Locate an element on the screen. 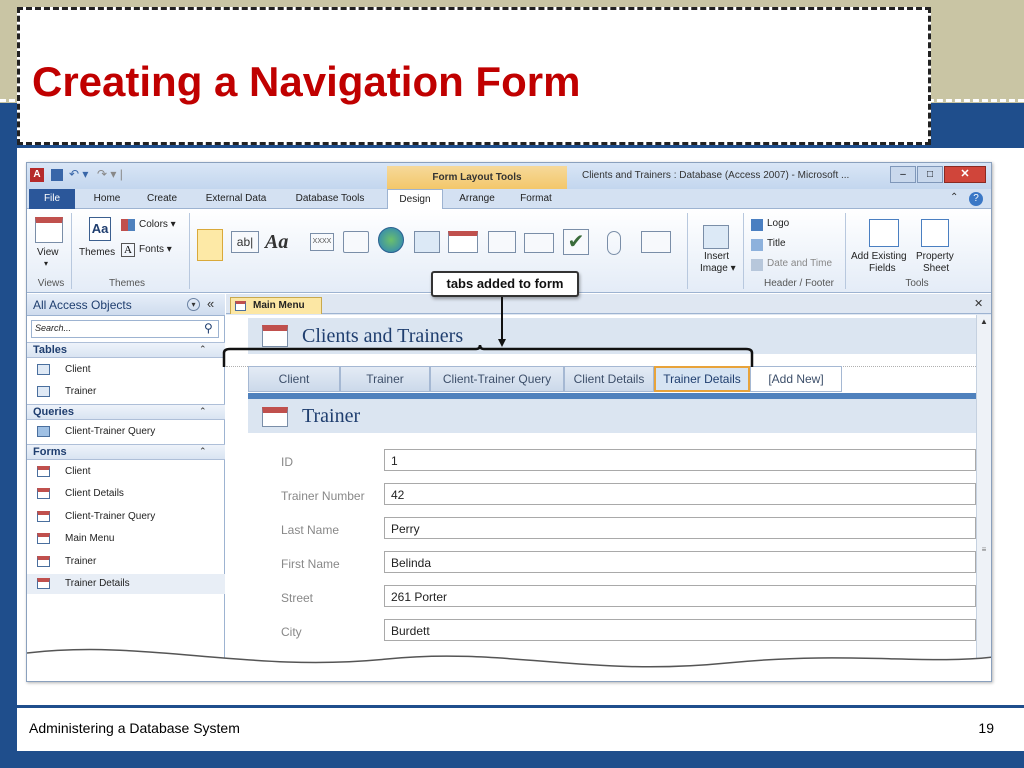  tab-database-tools: Database Tools is located at coordinates (330, 199).